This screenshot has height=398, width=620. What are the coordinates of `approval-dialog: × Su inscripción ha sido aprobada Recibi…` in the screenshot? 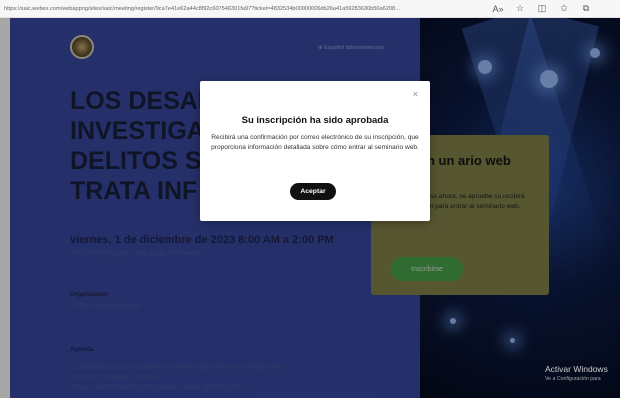 It's located at (315, 151).